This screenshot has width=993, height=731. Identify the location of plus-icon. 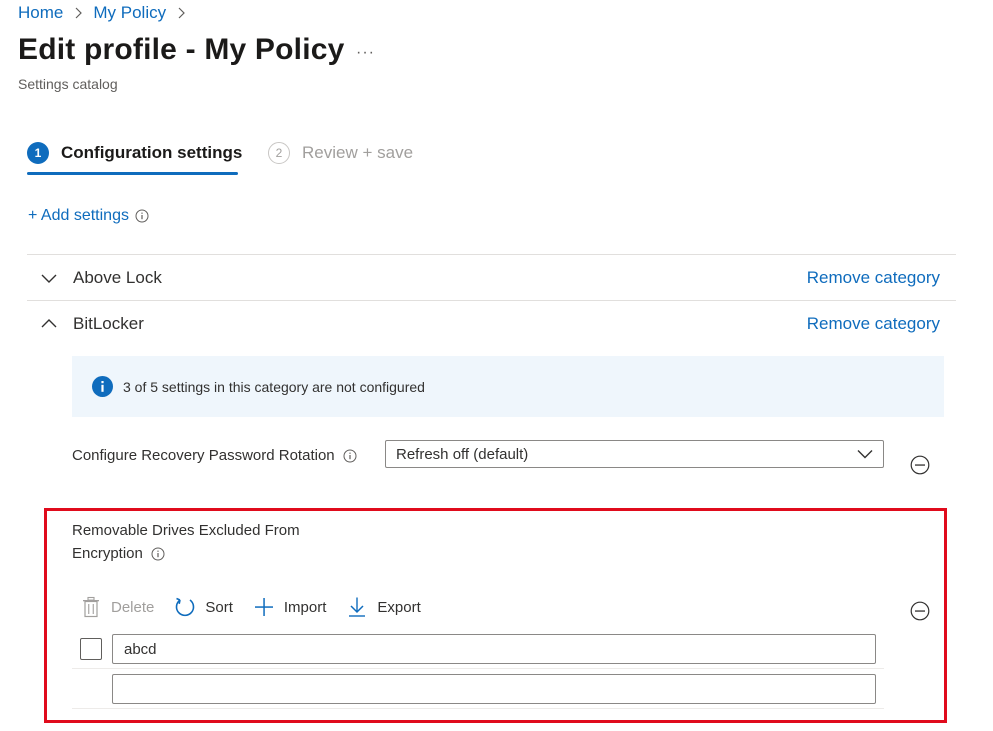
(263, 607).